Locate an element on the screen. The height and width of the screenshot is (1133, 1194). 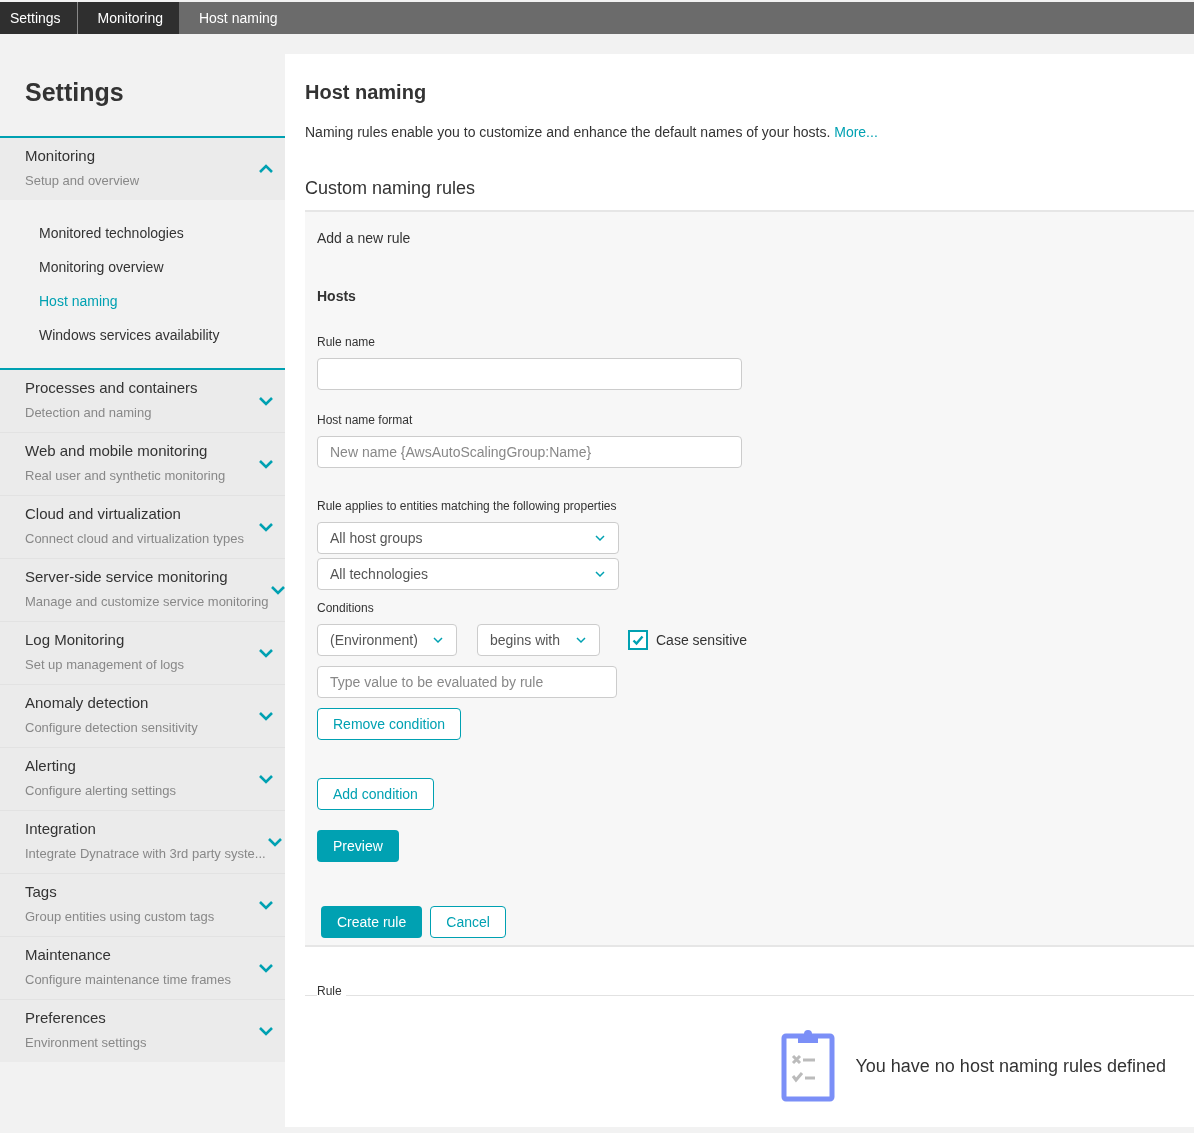
input-field: Type value to be evaluated by rule is located at coordinates (467, 682).